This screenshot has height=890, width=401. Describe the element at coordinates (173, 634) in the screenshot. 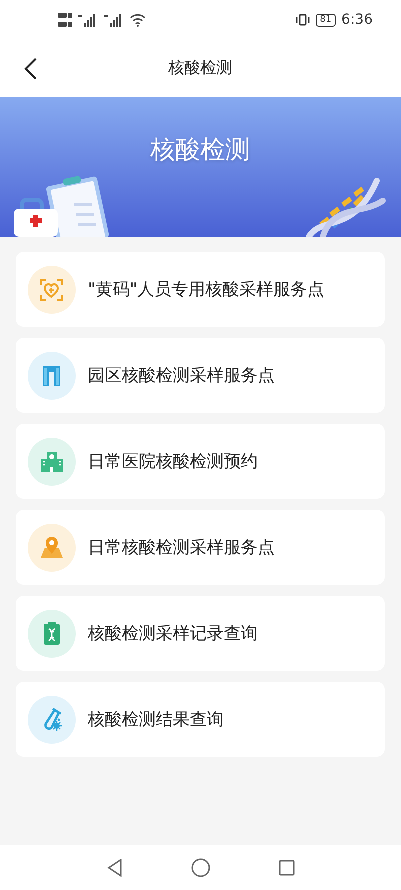

I see `card-label: 核酸检测采样记录查询` at that location.